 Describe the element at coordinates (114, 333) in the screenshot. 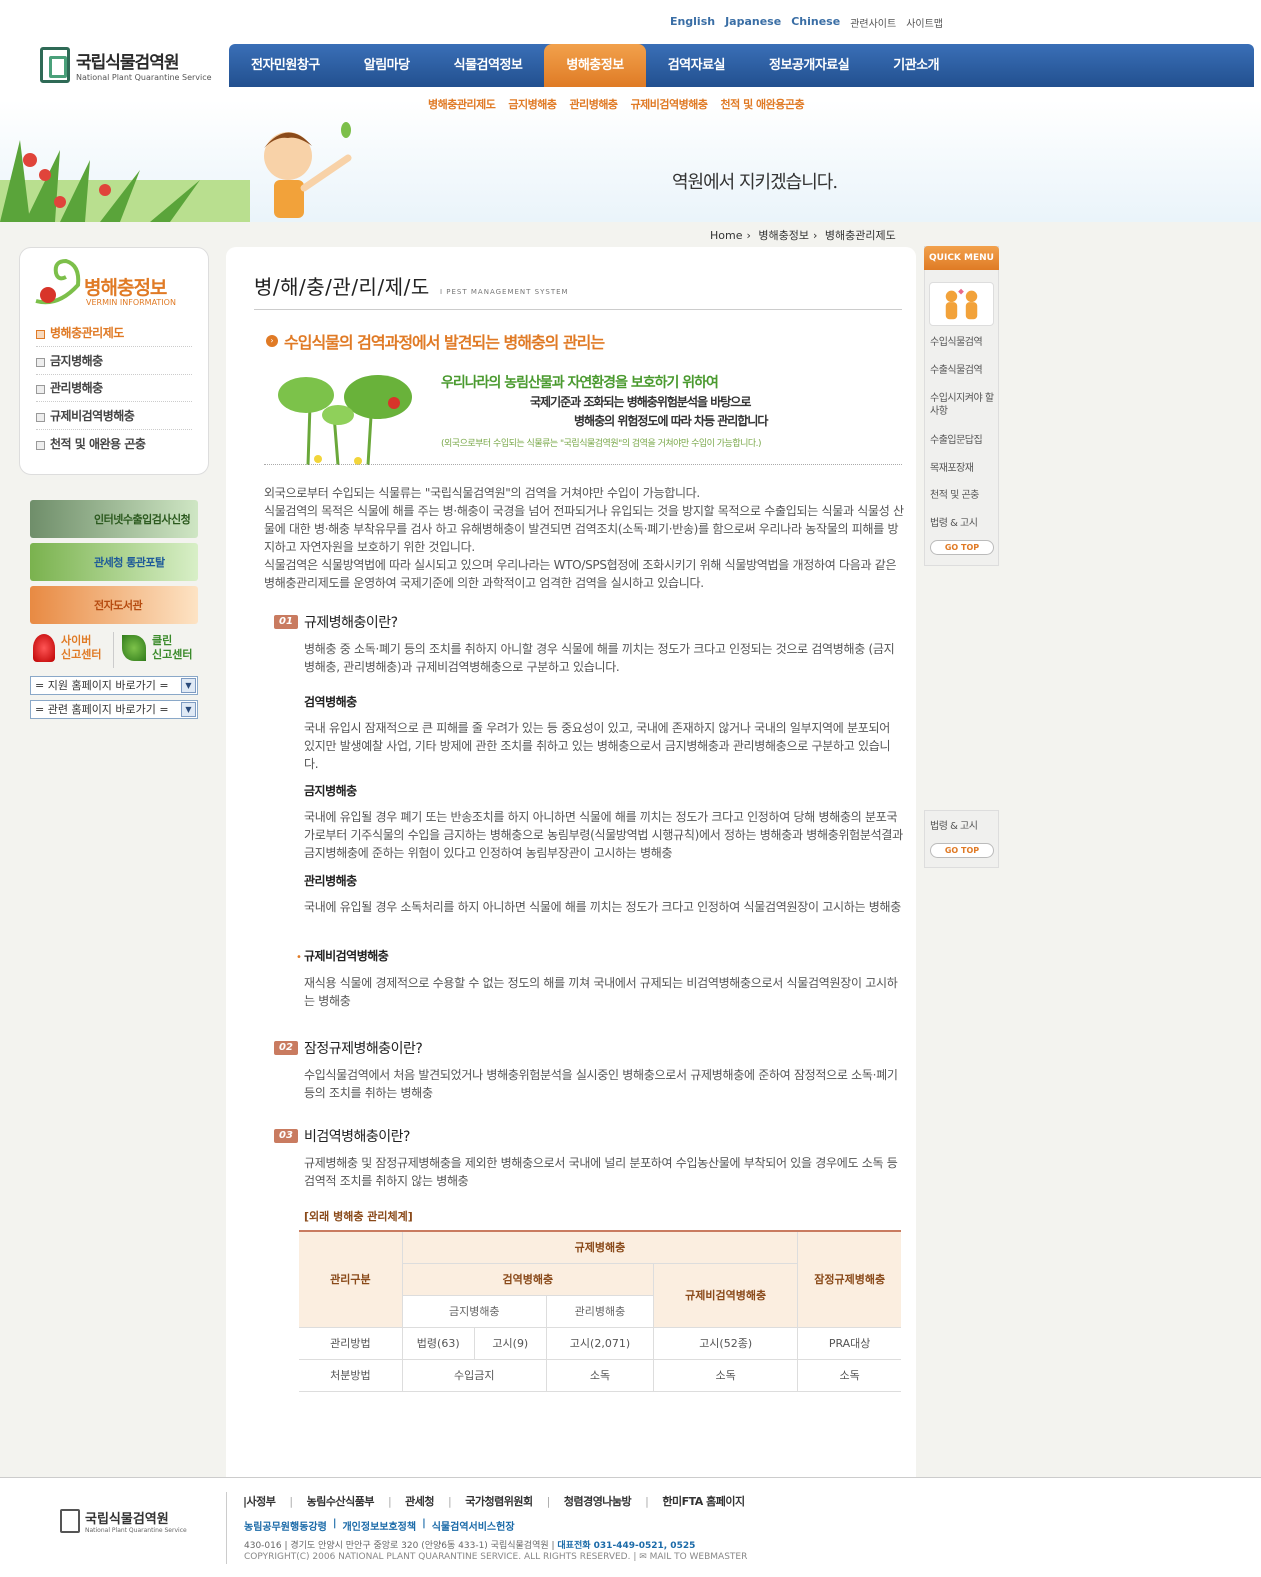

I see `sidebar-item-pest-management: 병해충관리제도` at that location.